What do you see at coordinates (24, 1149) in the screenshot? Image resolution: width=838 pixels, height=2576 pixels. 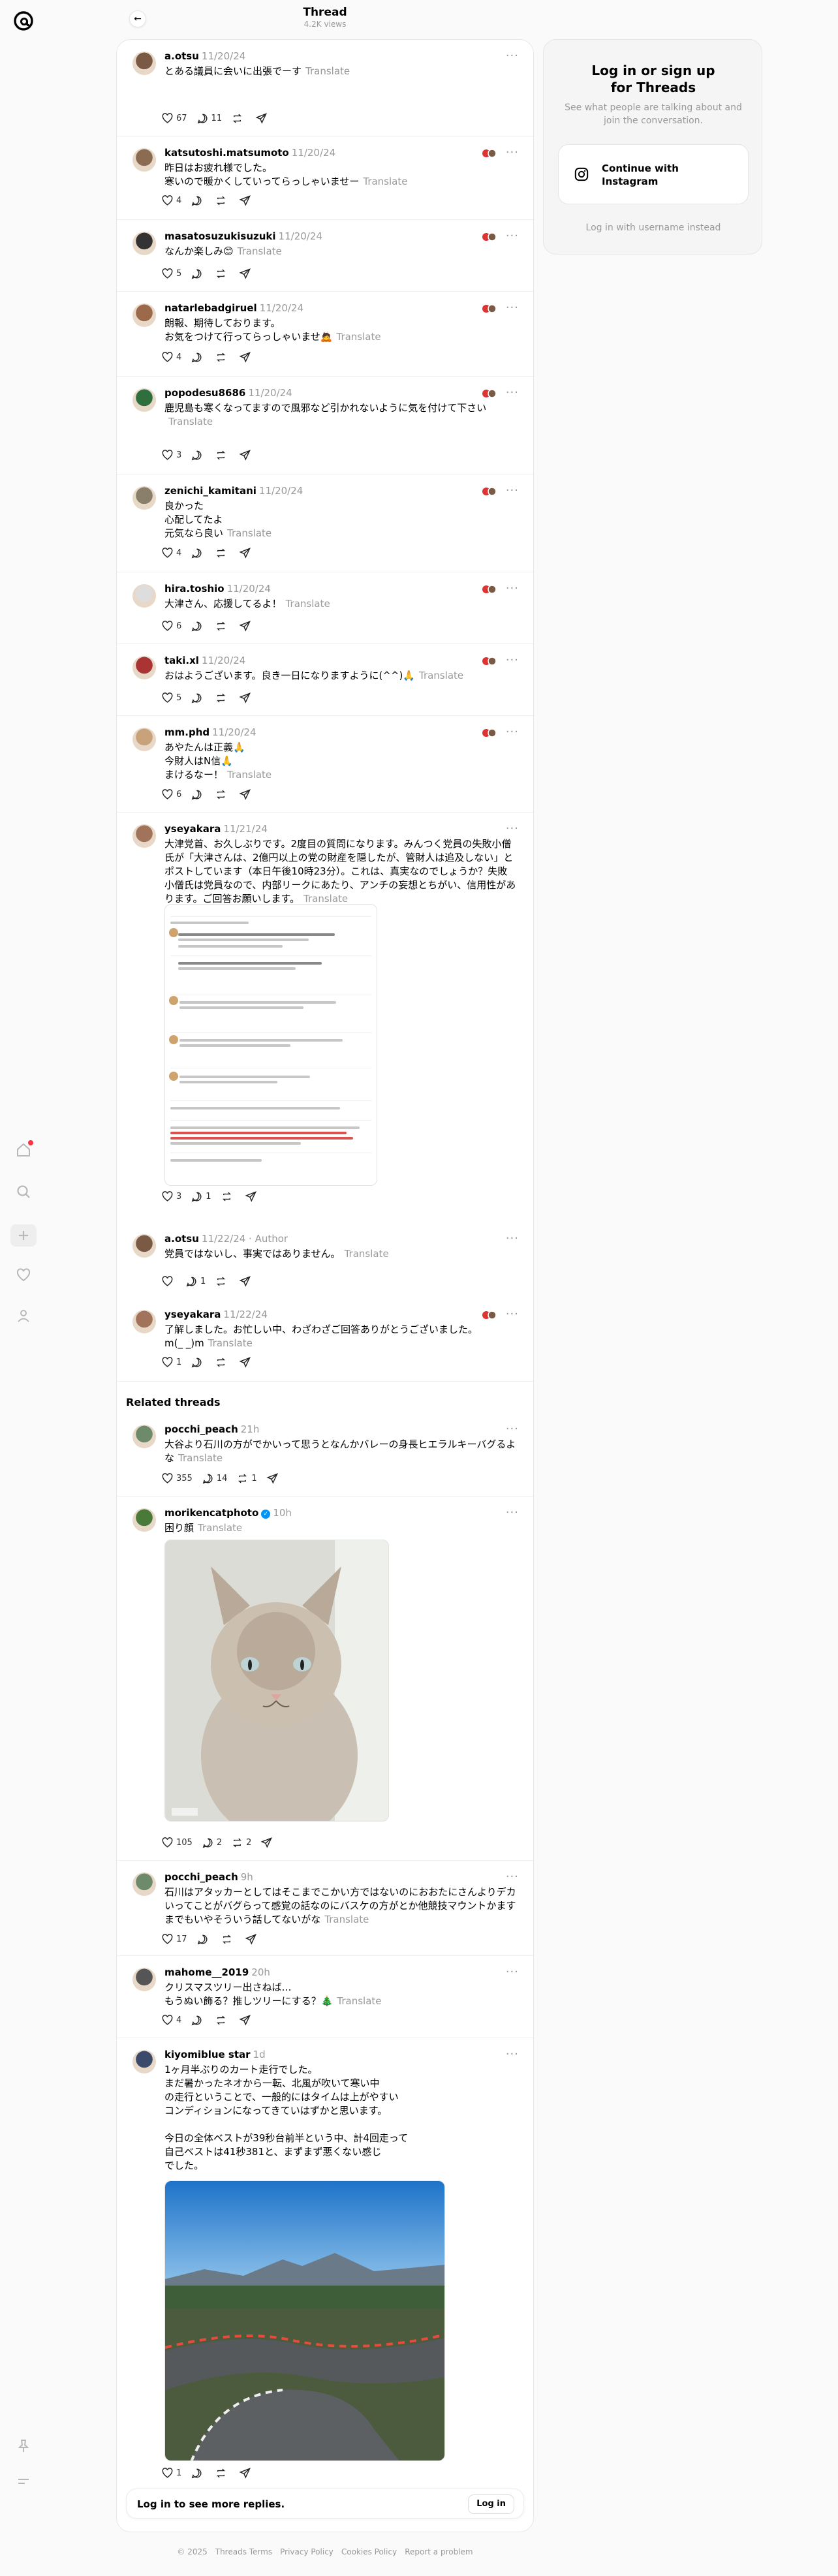 I see `home-icon` at bounding box center [24, 1149].